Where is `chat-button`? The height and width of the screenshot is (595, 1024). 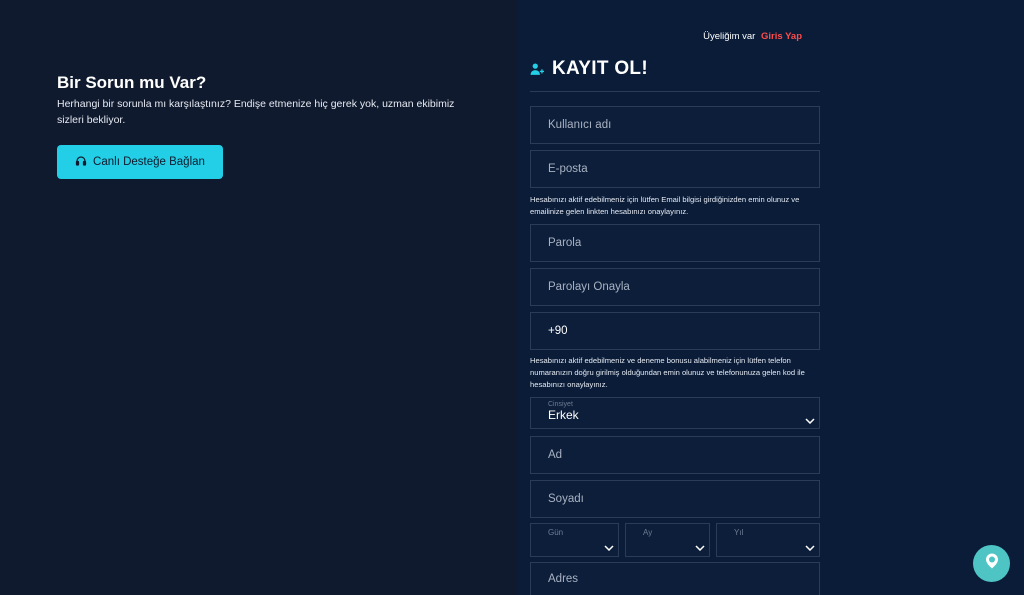 chat-button is located at coordinates (991, 563).